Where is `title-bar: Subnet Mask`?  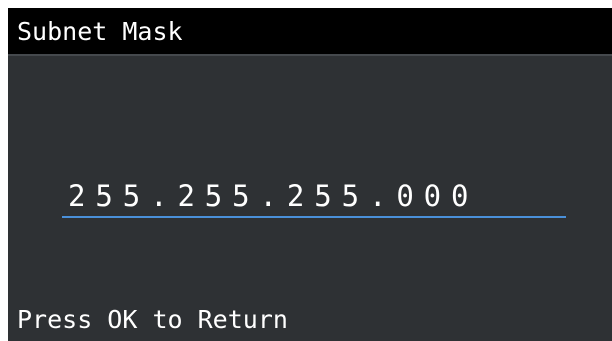 title-bar: Subnet Mask is located at coordinates (310, 32).